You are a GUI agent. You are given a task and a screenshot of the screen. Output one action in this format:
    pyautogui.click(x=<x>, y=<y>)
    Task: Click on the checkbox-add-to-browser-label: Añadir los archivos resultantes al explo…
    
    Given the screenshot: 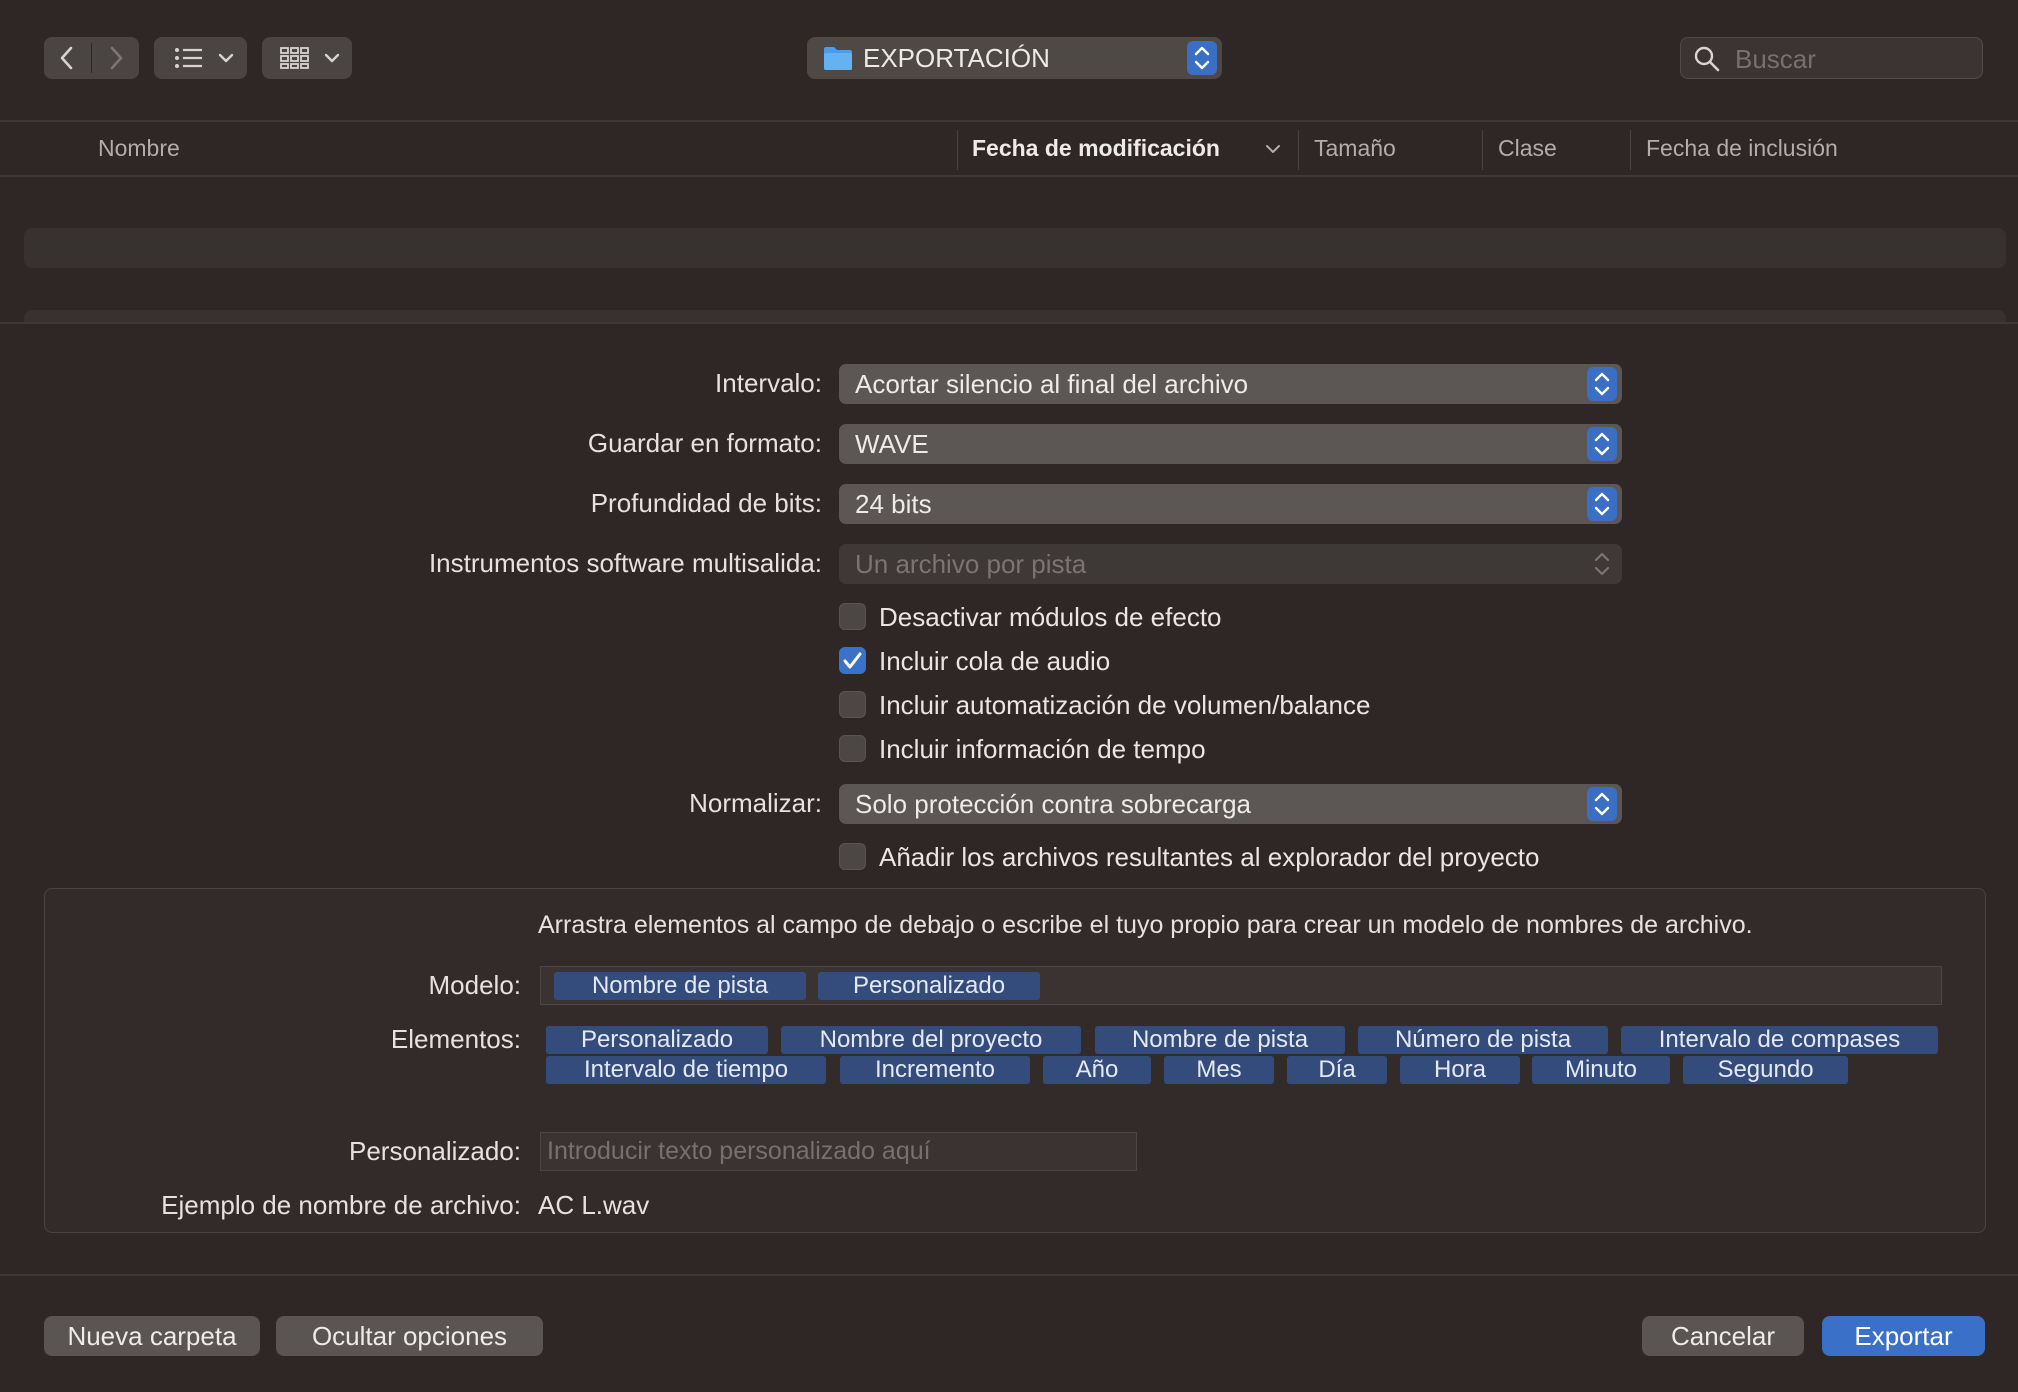 What is the action you would take?
    pyautogui.click(x=1209, y=857)
    